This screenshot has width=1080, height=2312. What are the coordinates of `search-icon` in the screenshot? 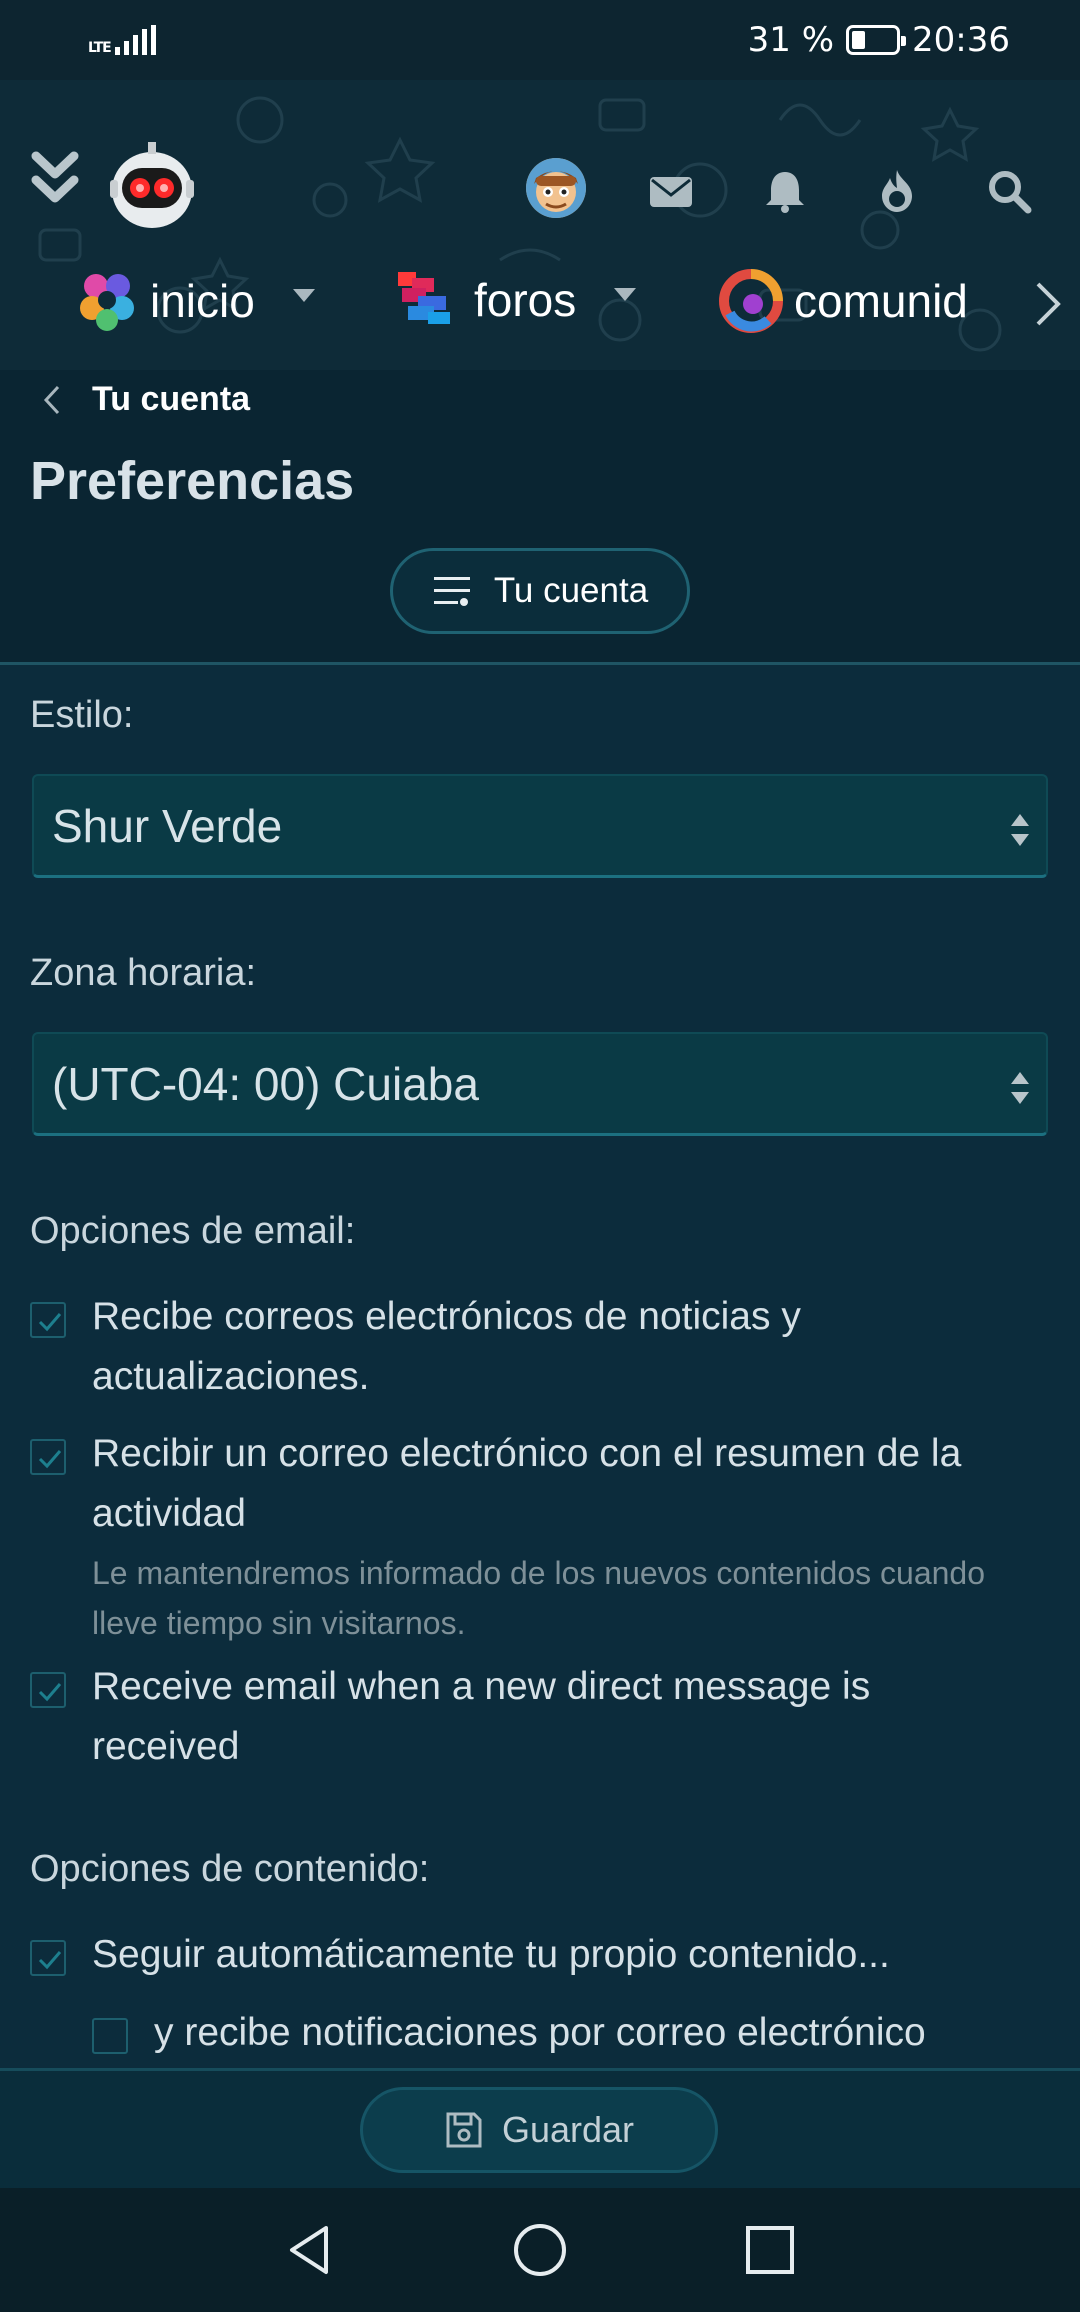 It's located at (1009, 191).